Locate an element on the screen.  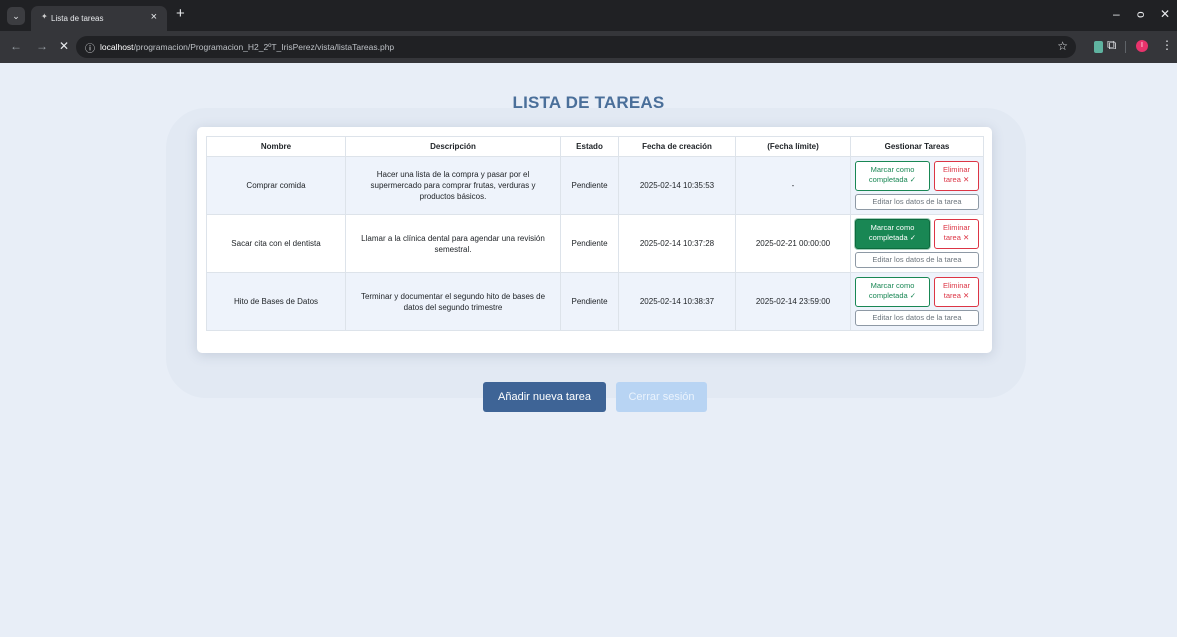
menu-kebab-icon: ⋮ is located at coordinates (1167, 45).